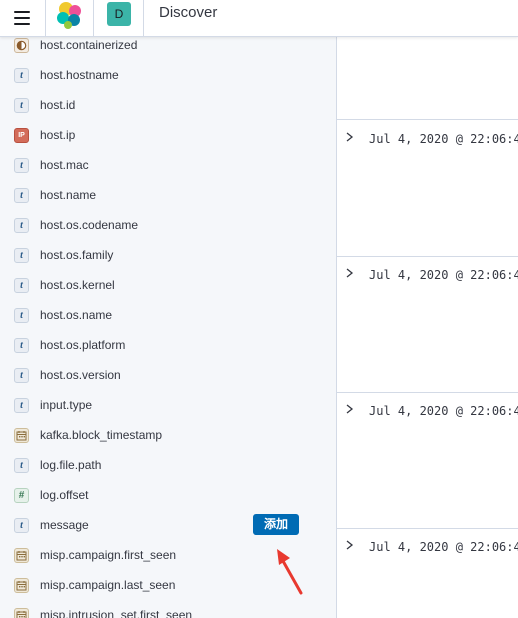 This screenshot has height=618, width=518. Describe the element at coordinates (58, 135) in the screenshot. I see `field-name: host.ip` at that location.